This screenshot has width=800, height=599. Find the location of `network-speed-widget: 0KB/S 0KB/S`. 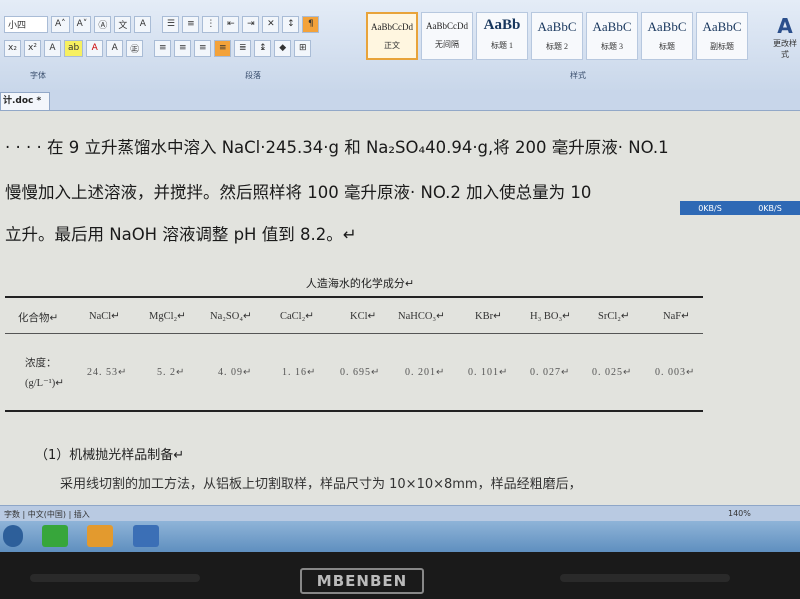

network-speed-widget: 0KB/S 0KB/S is located at coordinates (740, 208).